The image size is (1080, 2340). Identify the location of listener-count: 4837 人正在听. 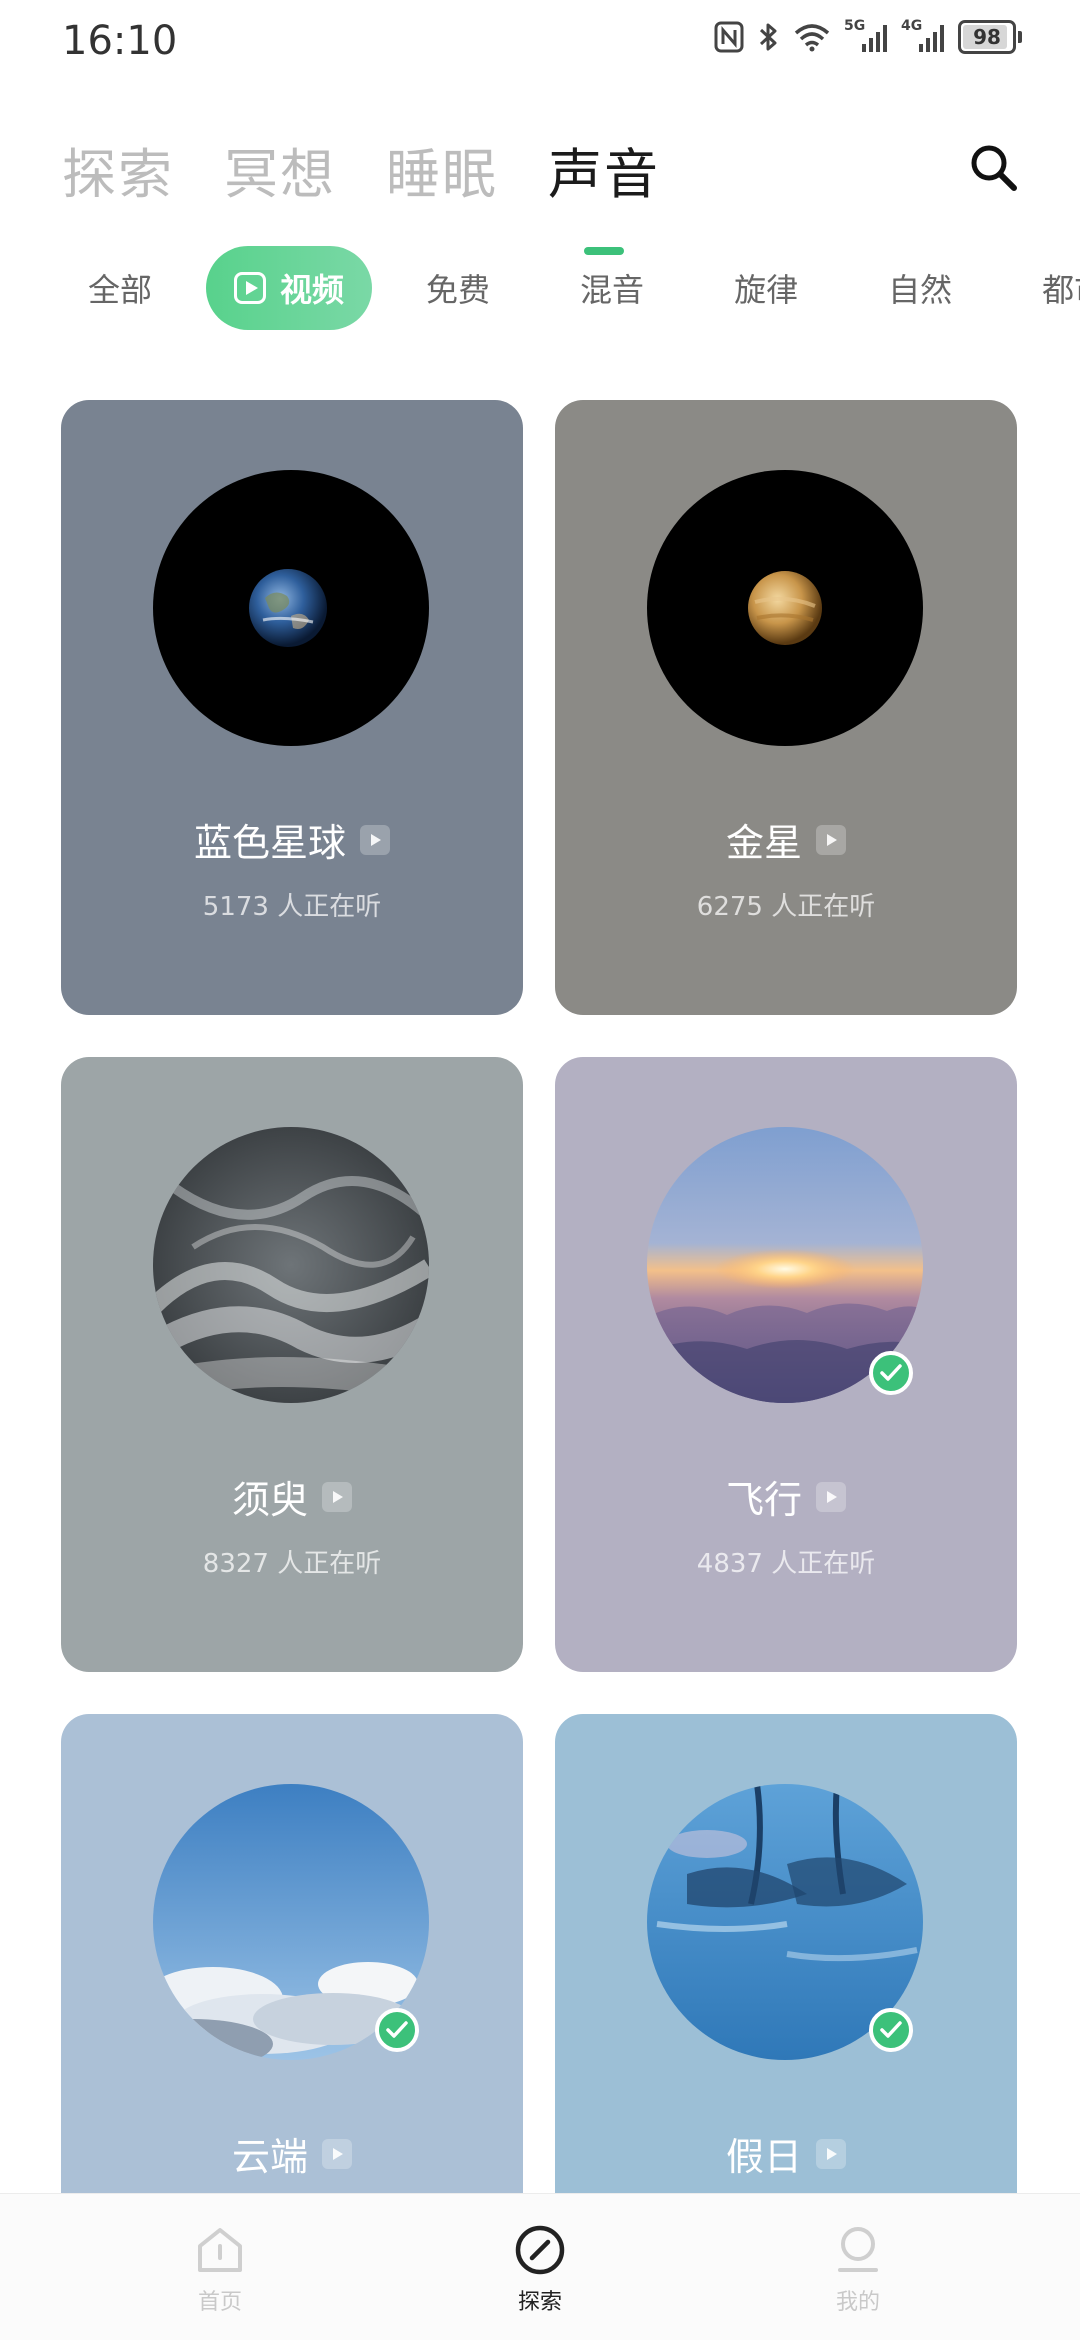
(786, 1564).